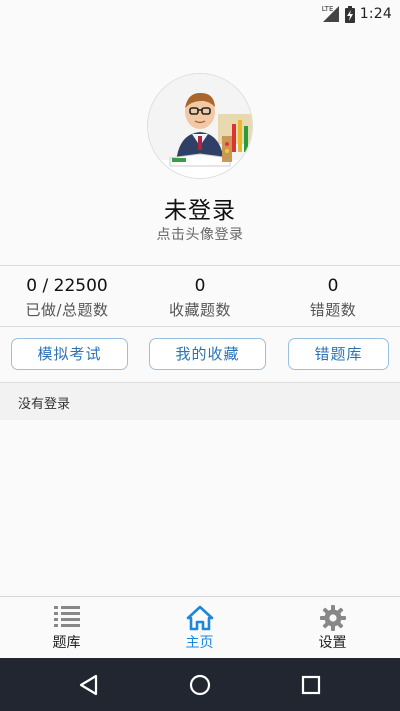  What do you see at coordinates (327, 9) in the screenshot?
I see `network-type: LTE` at bounding box center [327, 9].